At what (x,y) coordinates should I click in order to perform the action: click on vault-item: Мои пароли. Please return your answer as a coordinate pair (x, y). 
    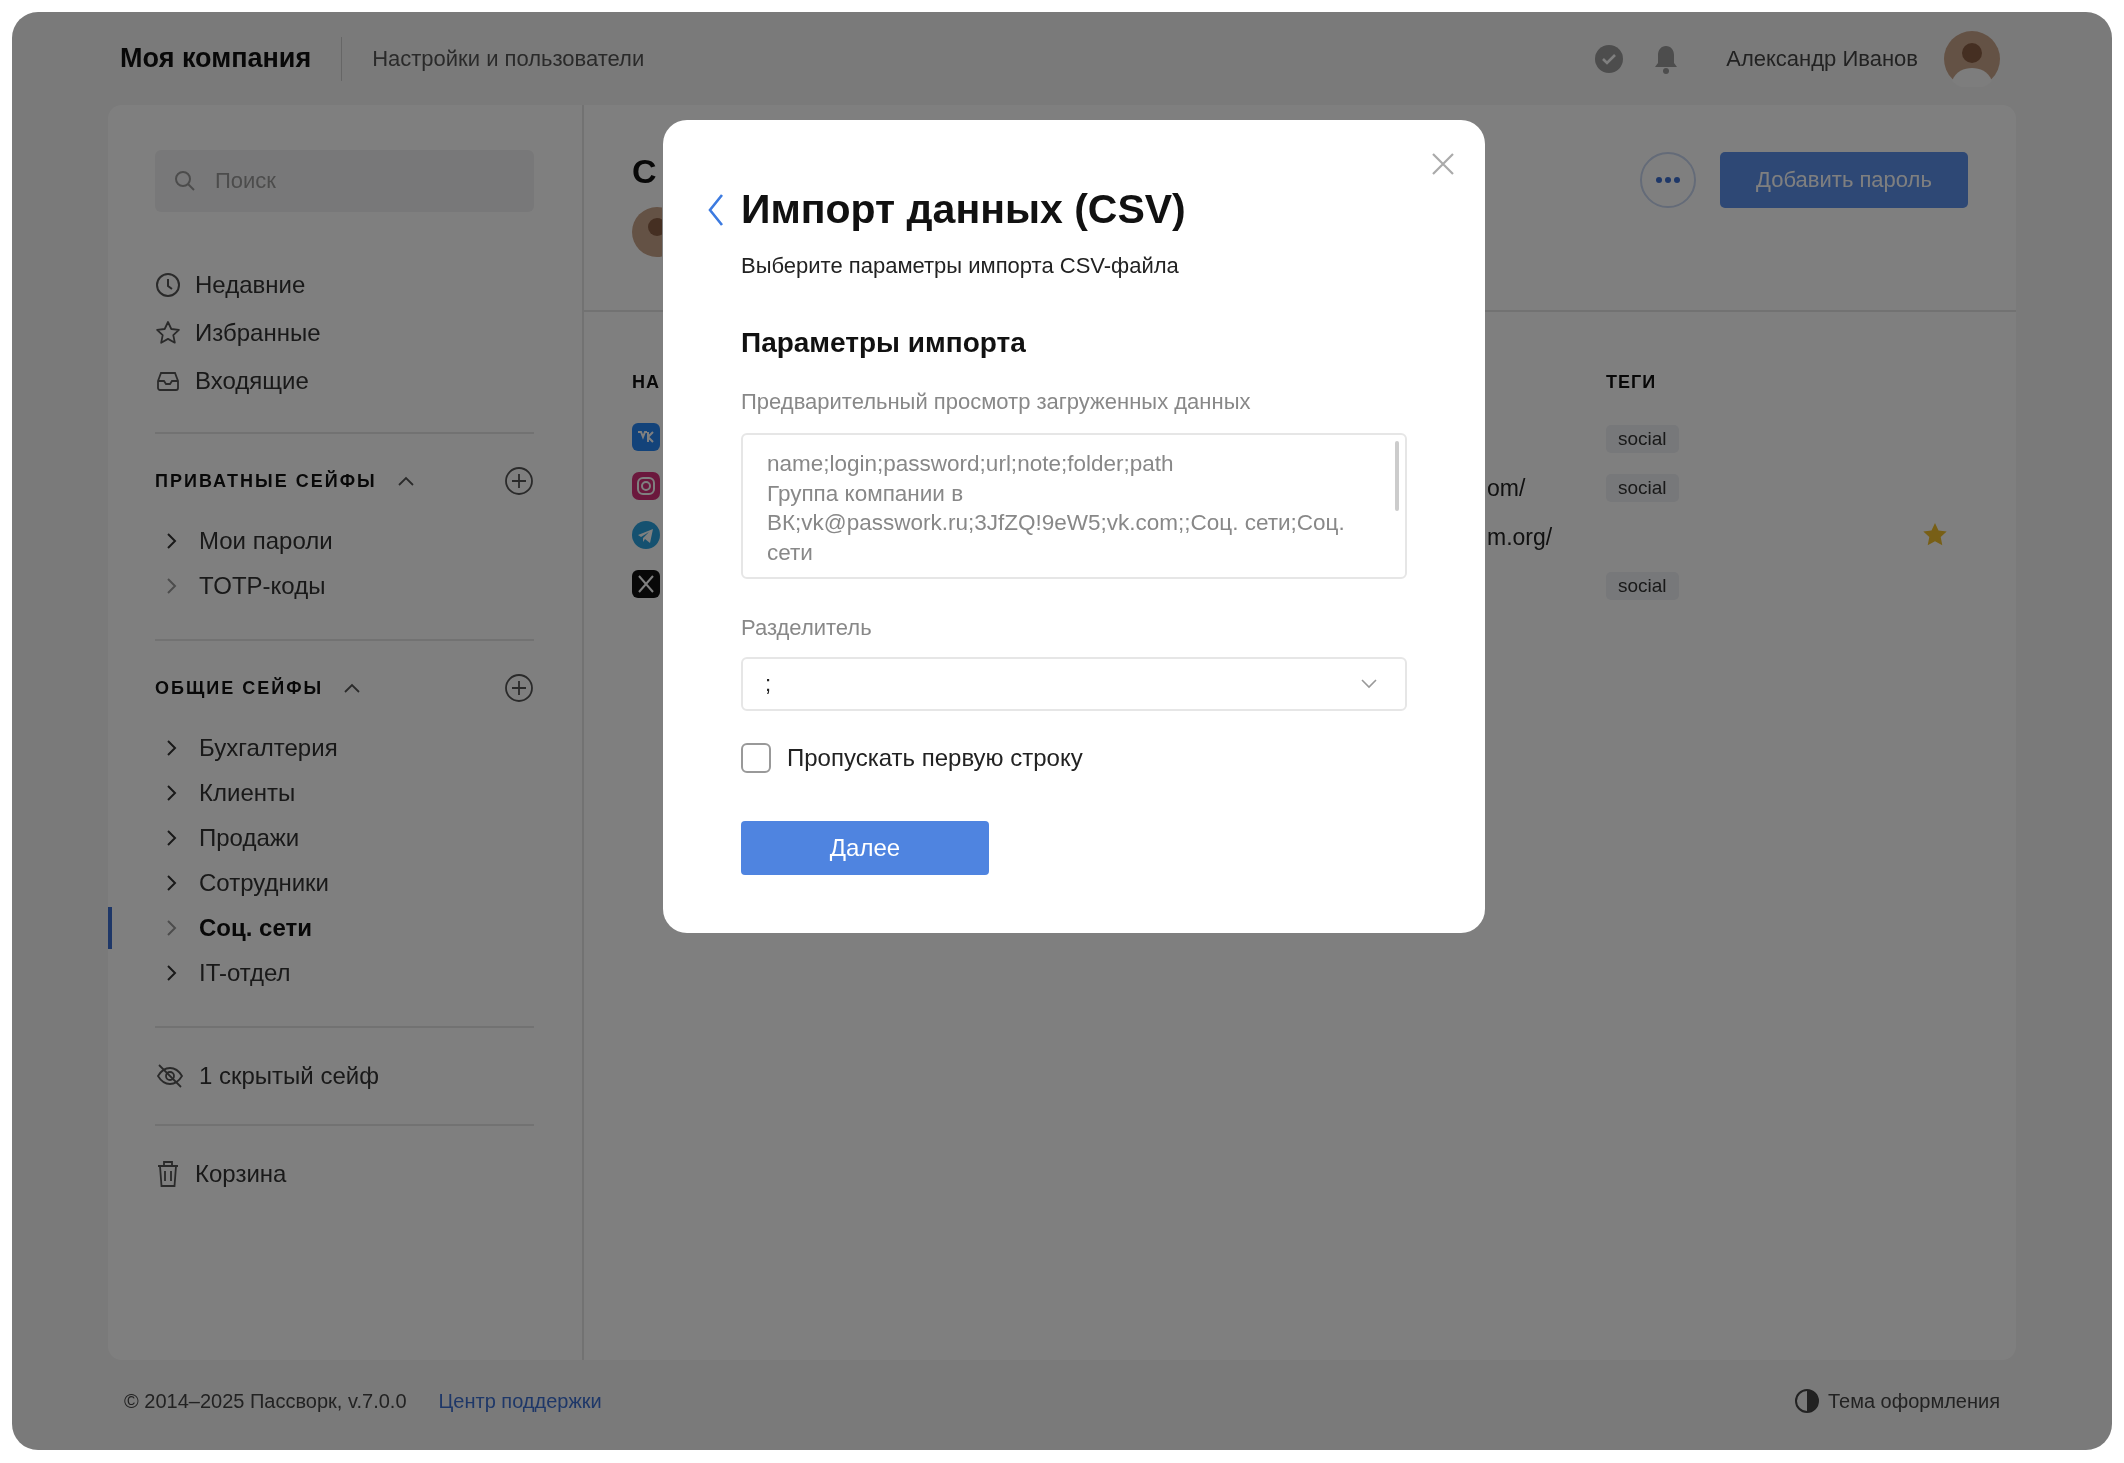
    Looking at the image, I should click on (344, 541).